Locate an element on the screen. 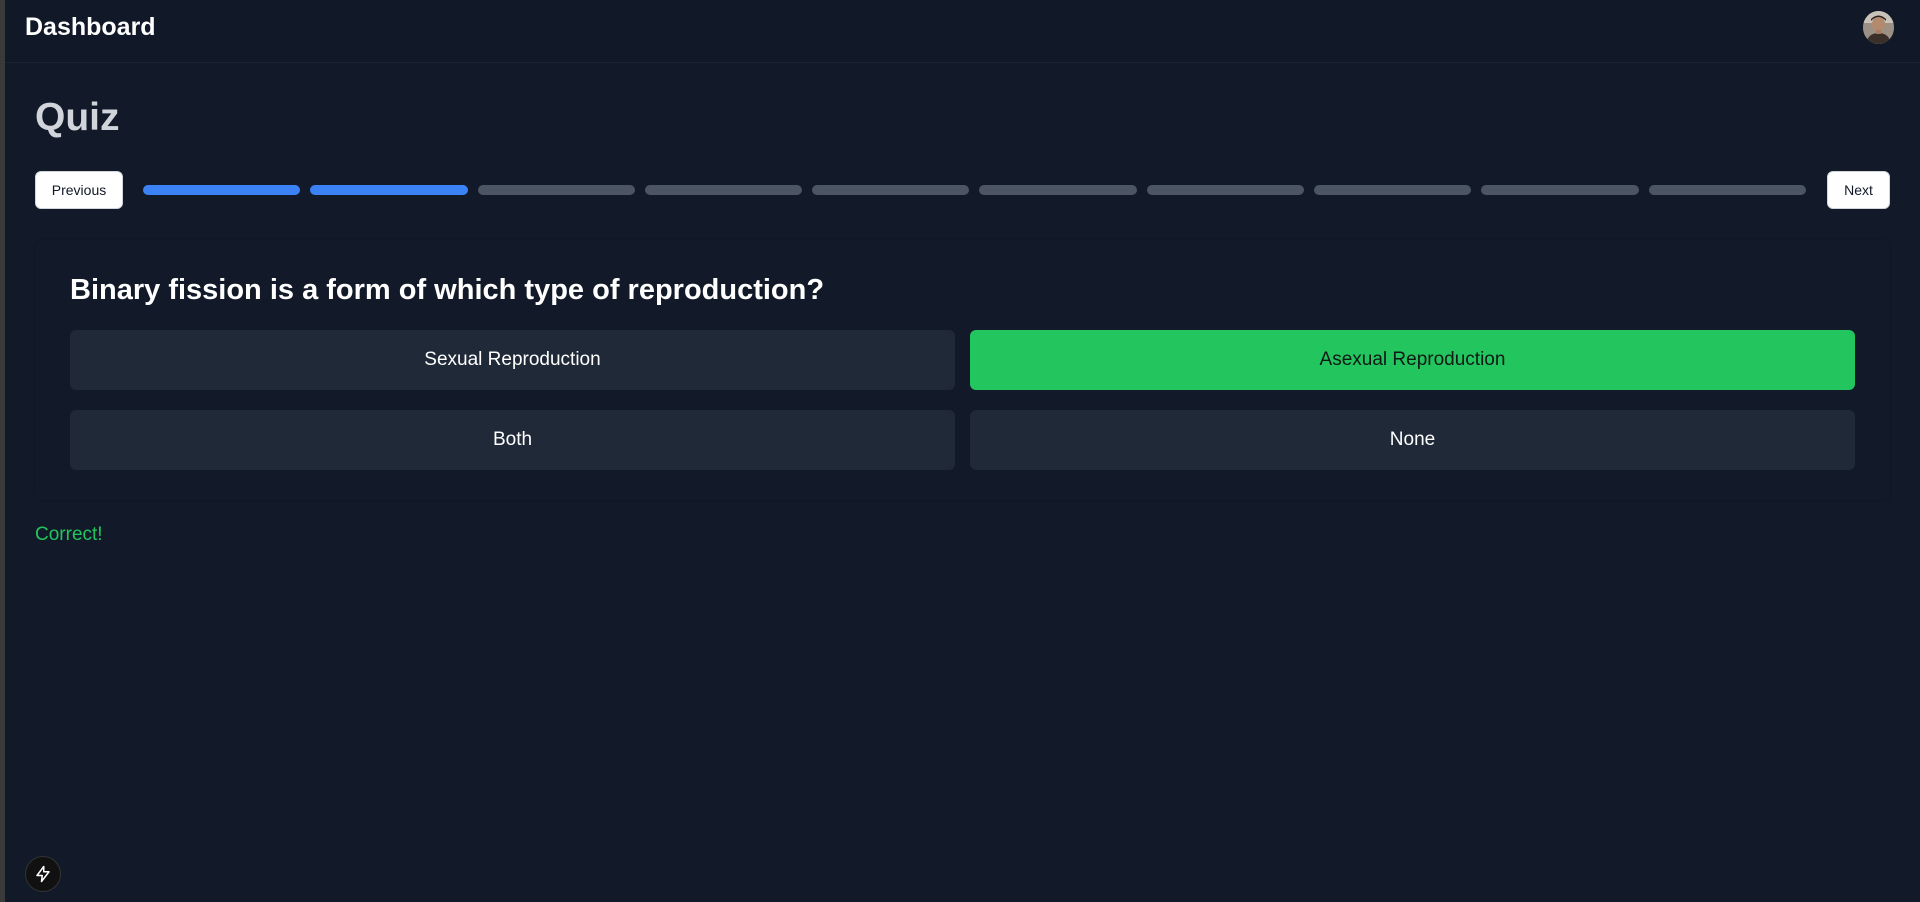 The image size is (1920, 902). user-avatar is located at coordinates (1878, 27).